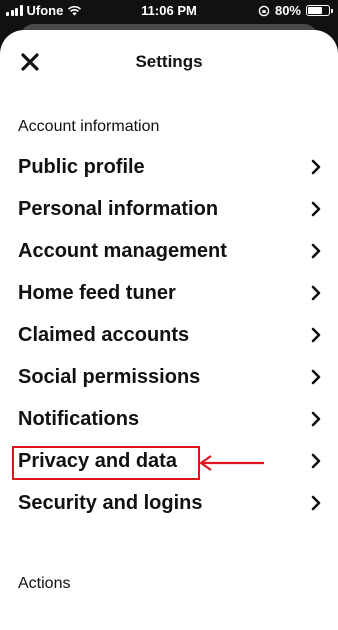 The image size is (338, 630). Describe the element at coordinates (169, 167) in the screenshot. I see `menu-item-public-profile: Public profile` at that location.